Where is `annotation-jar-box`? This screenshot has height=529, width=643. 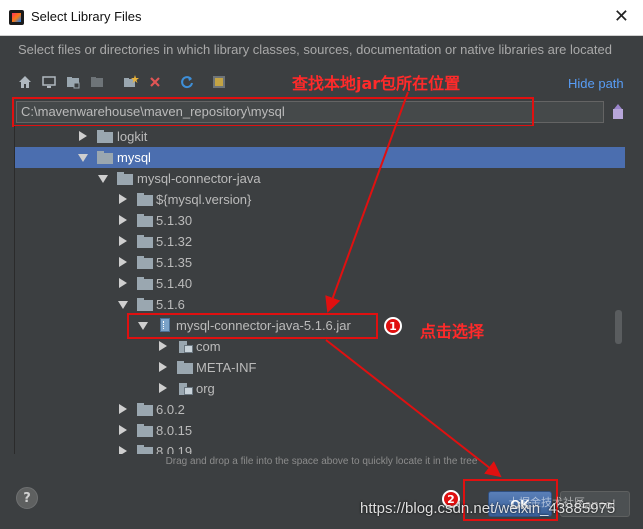
annotation-jar-box is located at coordinates (252, 326).